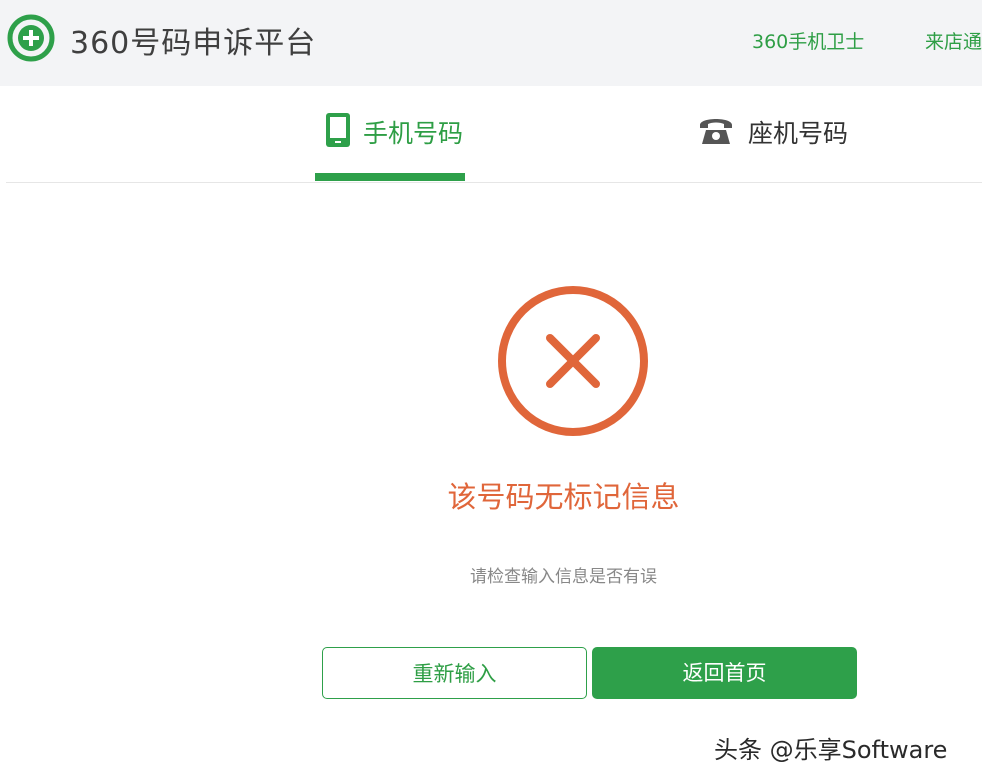  What do you see at coordinates (716, 131) in the screenshot?
I see `telephone-icon` at bounding box center [716, 131].